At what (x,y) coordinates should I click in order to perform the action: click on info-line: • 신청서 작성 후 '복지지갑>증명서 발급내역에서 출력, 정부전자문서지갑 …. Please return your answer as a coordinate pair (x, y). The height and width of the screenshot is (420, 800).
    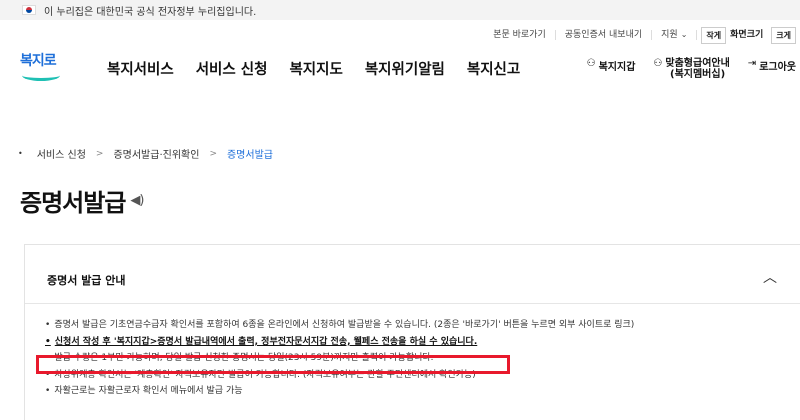
    Looking at the image, I should click on (339, 342).